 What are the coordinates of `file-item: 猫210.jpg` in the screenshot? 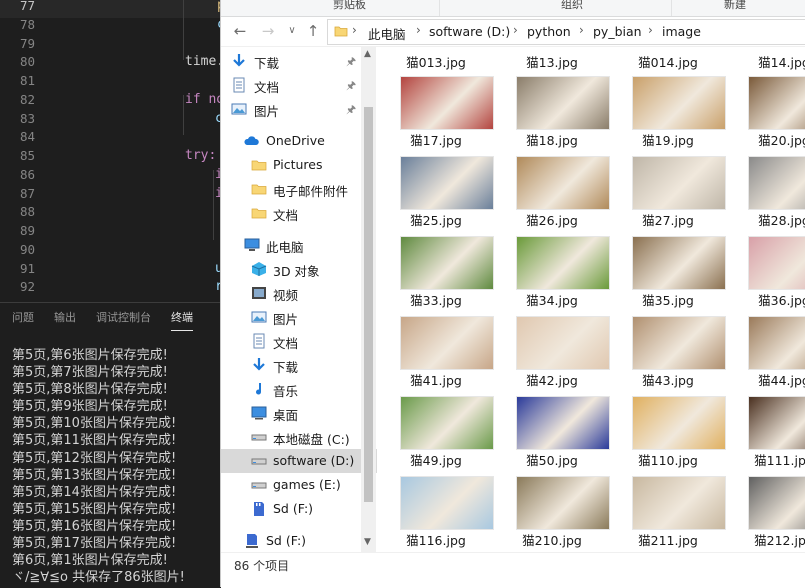 It's located at (552, 508).